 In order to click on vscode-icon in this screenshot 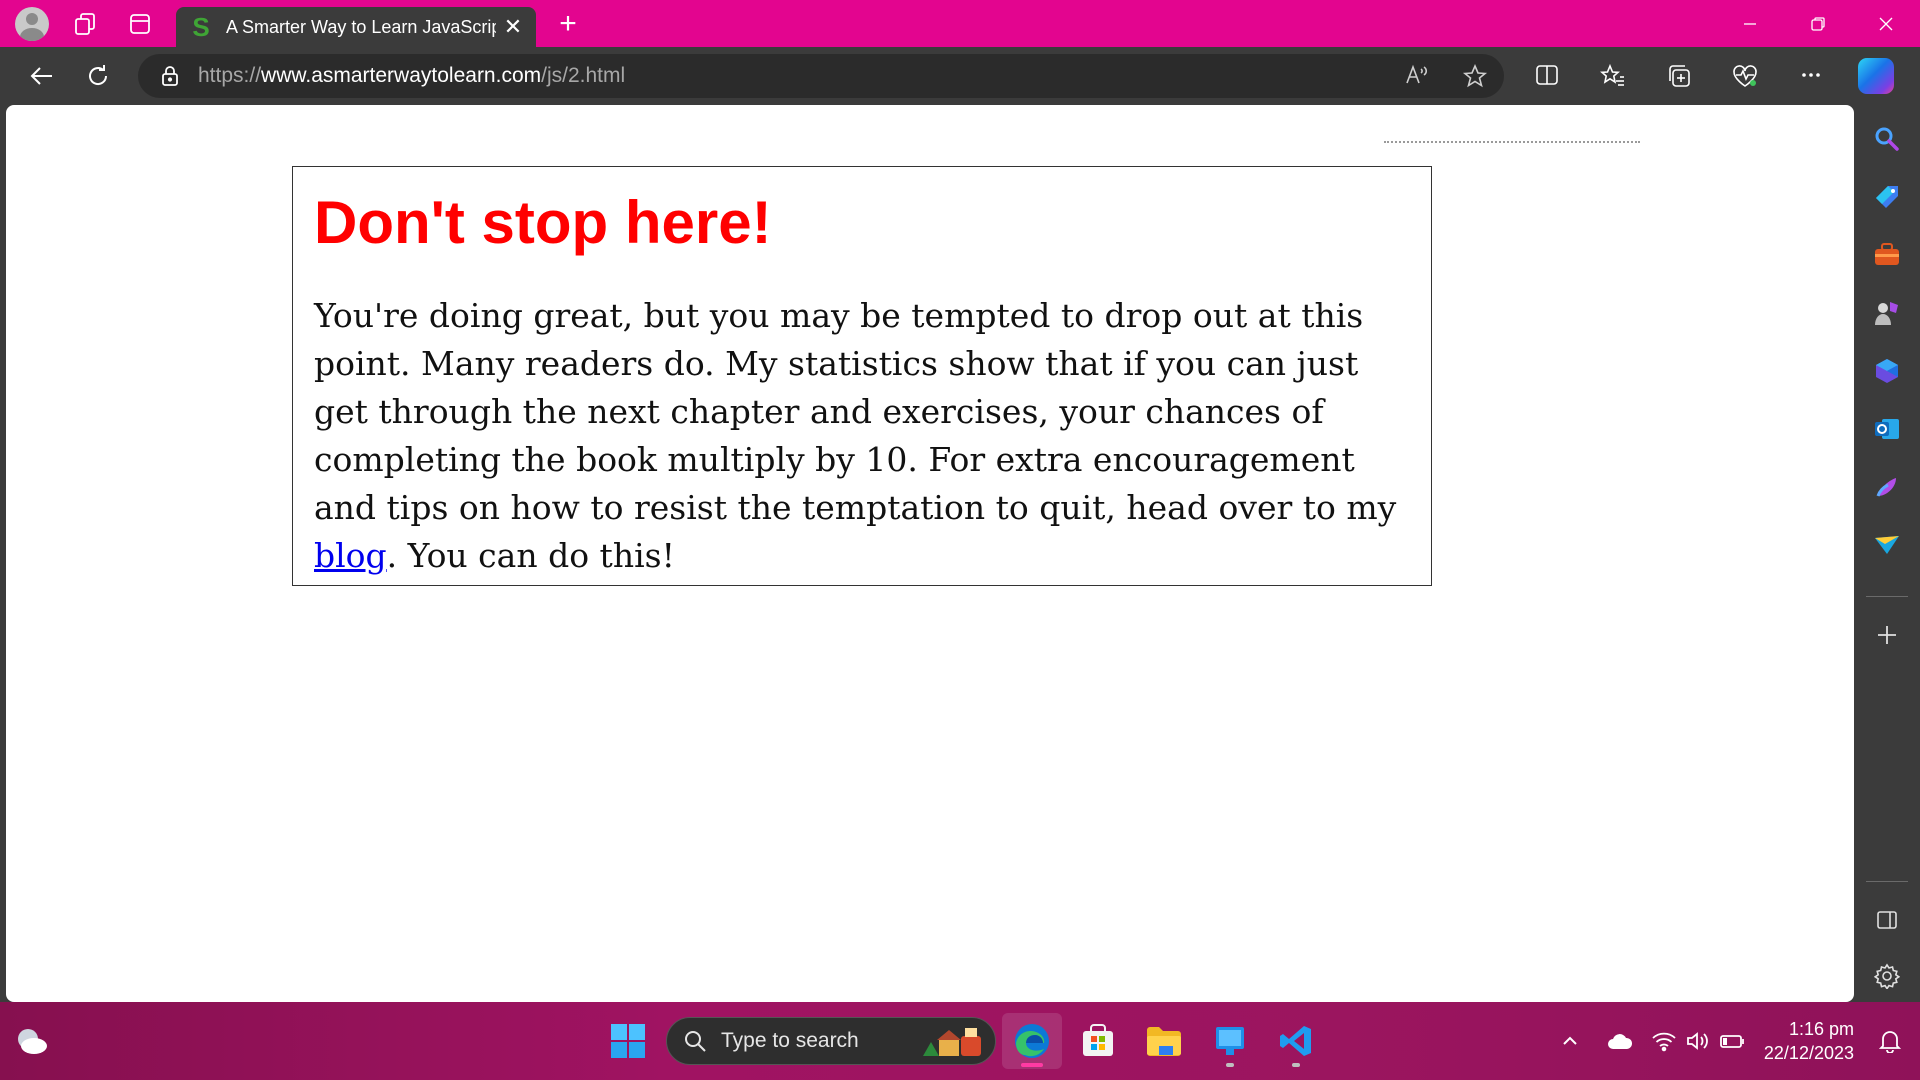, I will do `click(1295, 1041)`.